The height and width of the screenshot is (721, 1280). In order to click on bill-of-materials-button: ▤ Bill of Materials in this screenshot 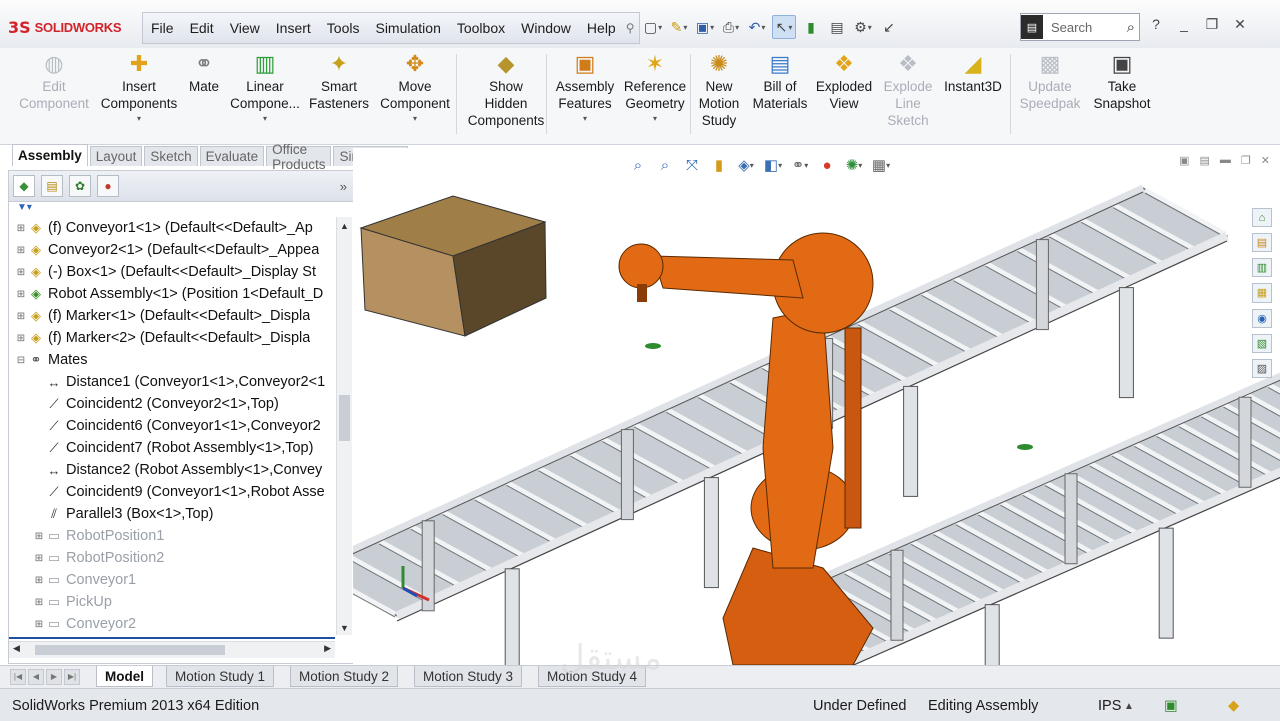, I will do `click(780, 82)`.